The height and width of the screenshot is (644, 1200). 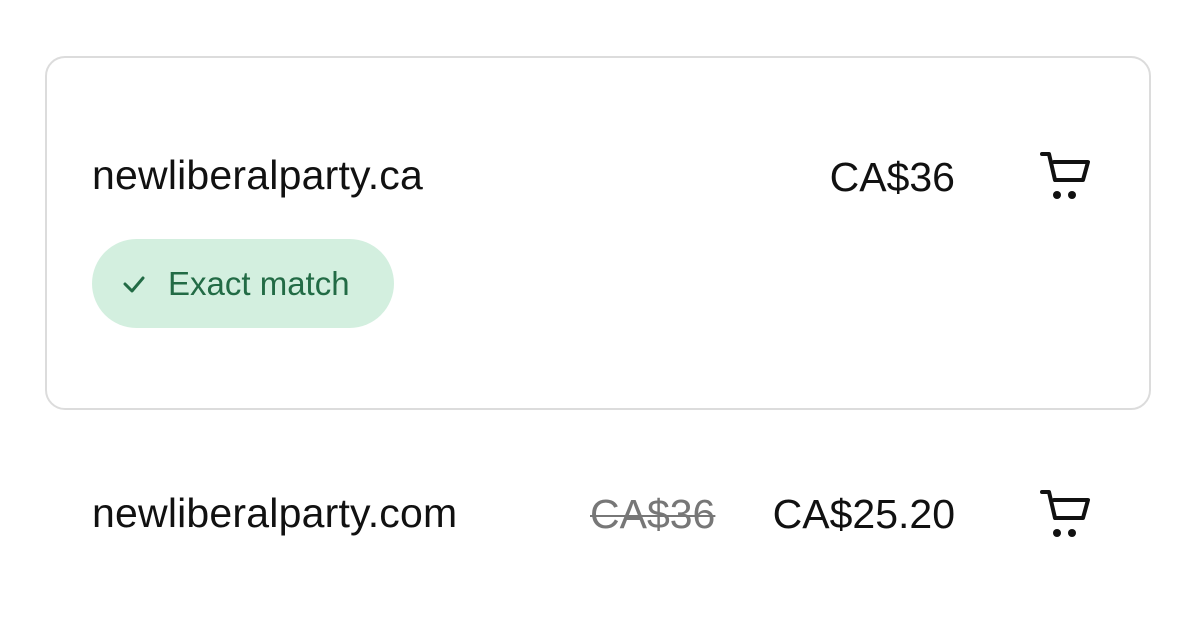 What do you see at coordinates (259, 283) in the screenshot?
I see `exact-match-label: Exact match` at bounding box center [259, 283].